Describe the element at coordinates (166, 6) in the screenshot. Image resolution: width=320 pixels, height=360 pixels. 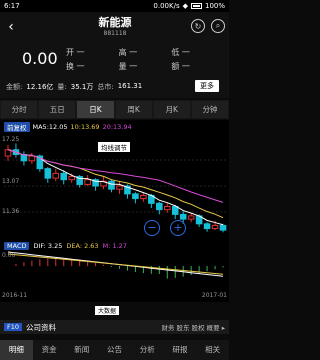
I see `network-speed: 0.00K/s` at that location.